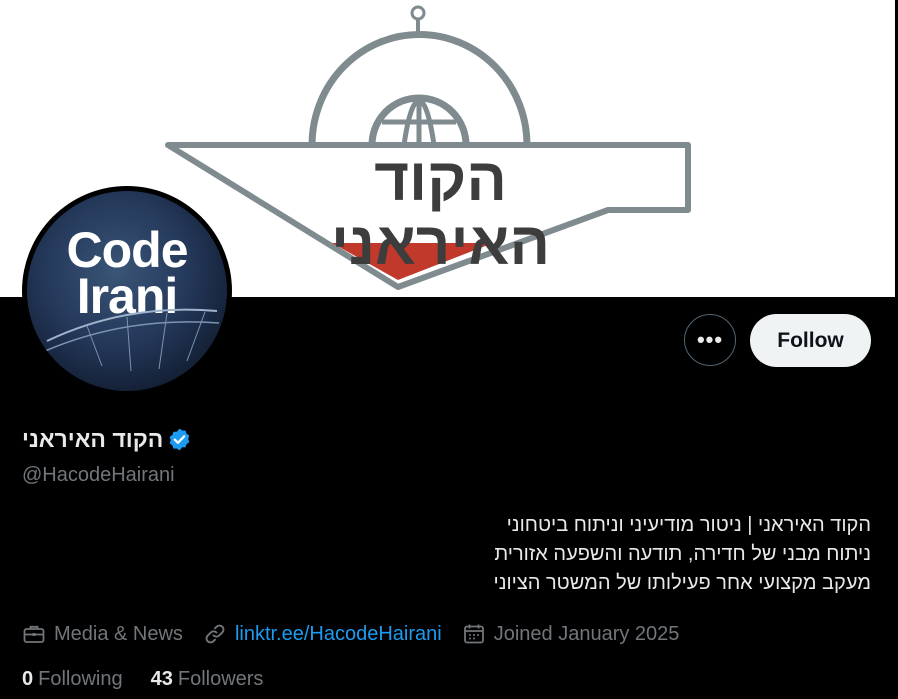 The height and width of the screenshot is (699, 898). Describe the element at coordinates (473, 634) in the screenshot. I see `calendar-icon` at that location.